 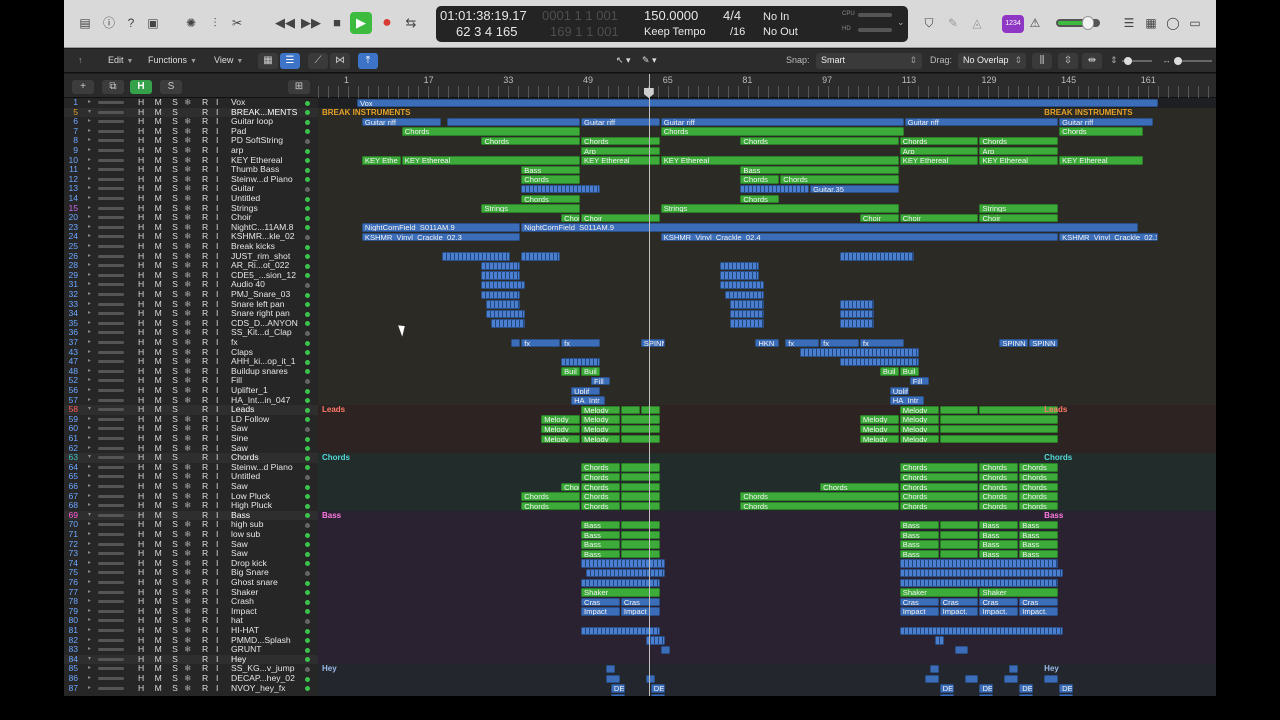 I want to click on record-enable-button: R, so click(x=205, y=688).